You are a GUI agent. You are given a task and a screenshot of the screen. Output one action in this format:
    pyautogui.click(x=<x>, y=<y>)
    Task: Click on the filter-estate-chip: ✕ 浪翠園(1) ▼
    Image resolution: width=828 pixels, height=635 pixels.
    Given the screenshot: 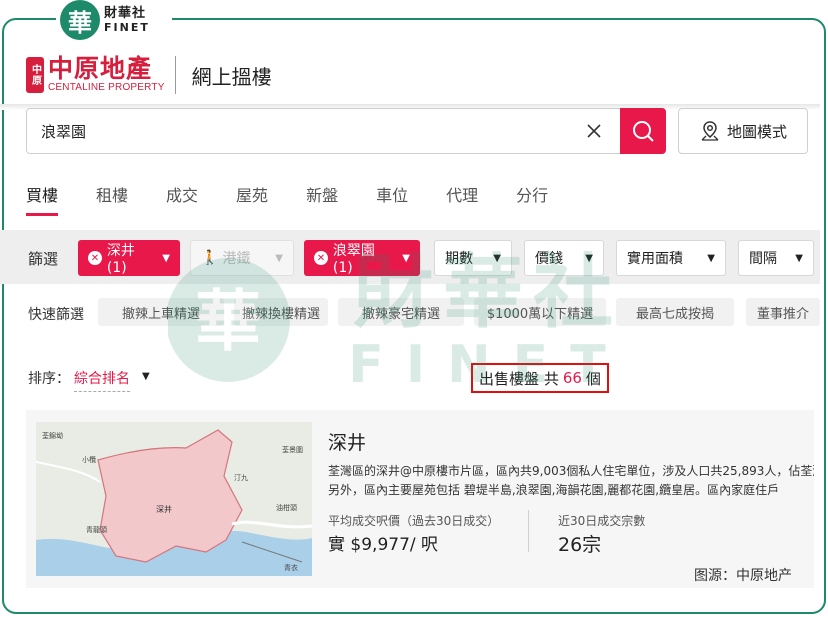 What is the action you would take?
    pyautogui.click(x=362, y=258)
    